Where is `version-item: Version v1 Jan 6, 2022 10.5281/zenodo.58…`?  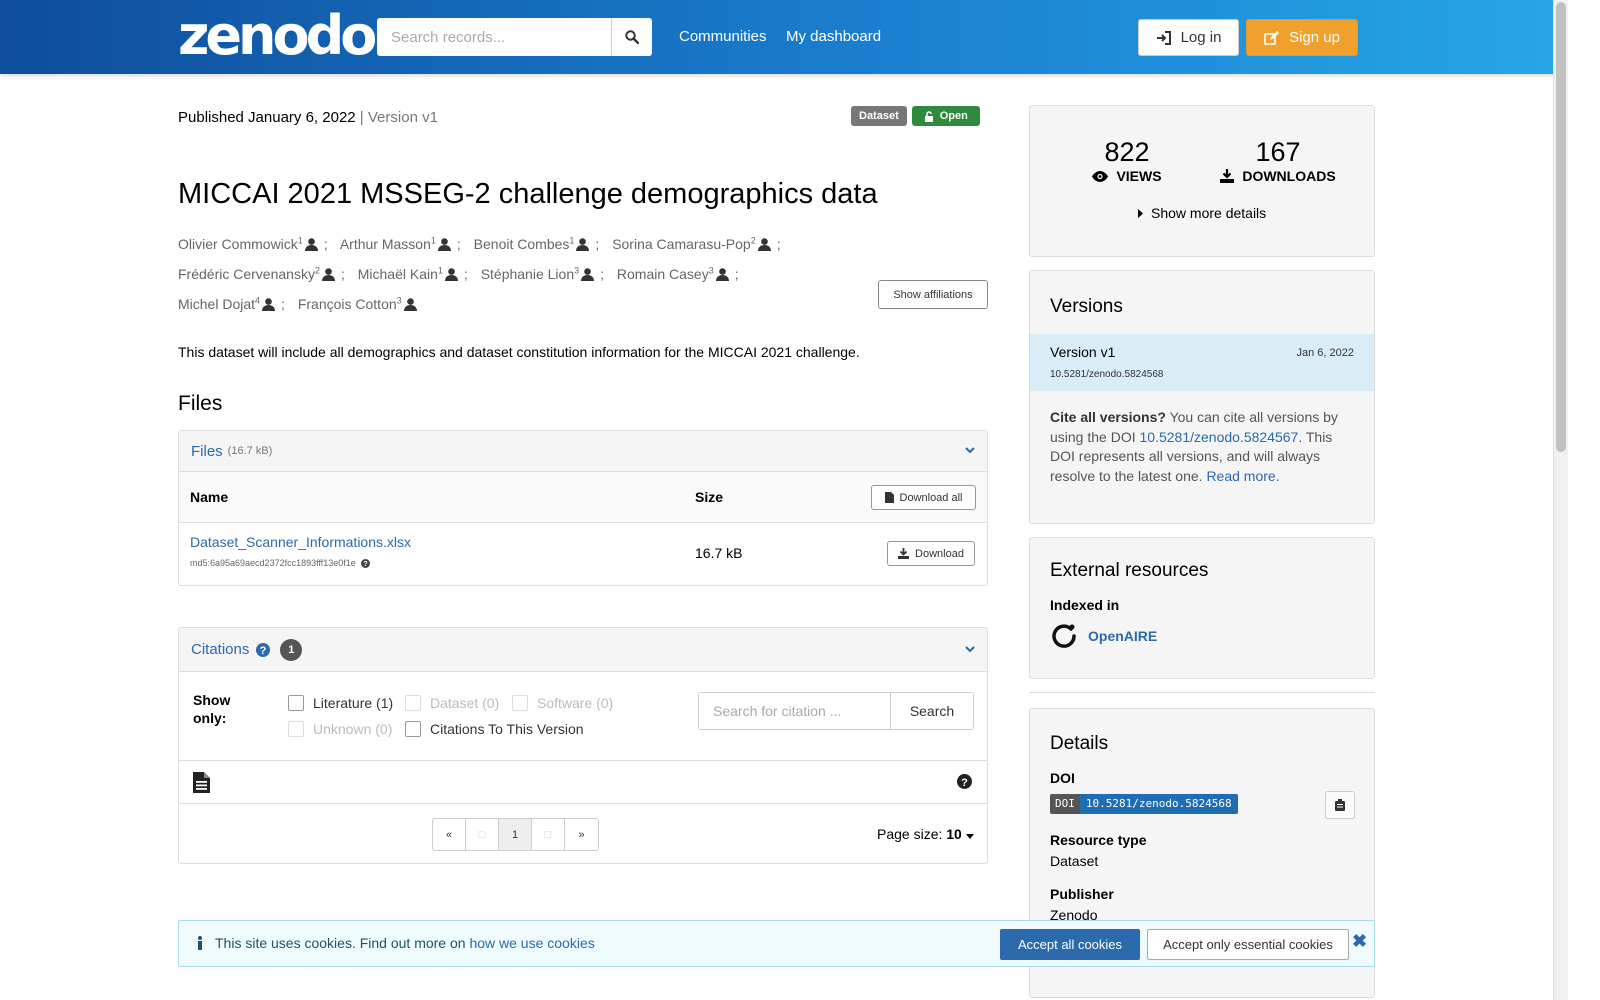
version-item: Version v1 Jan 6, 2022 10.5281/zenodo.58… is located at coordinates (1202, 362).